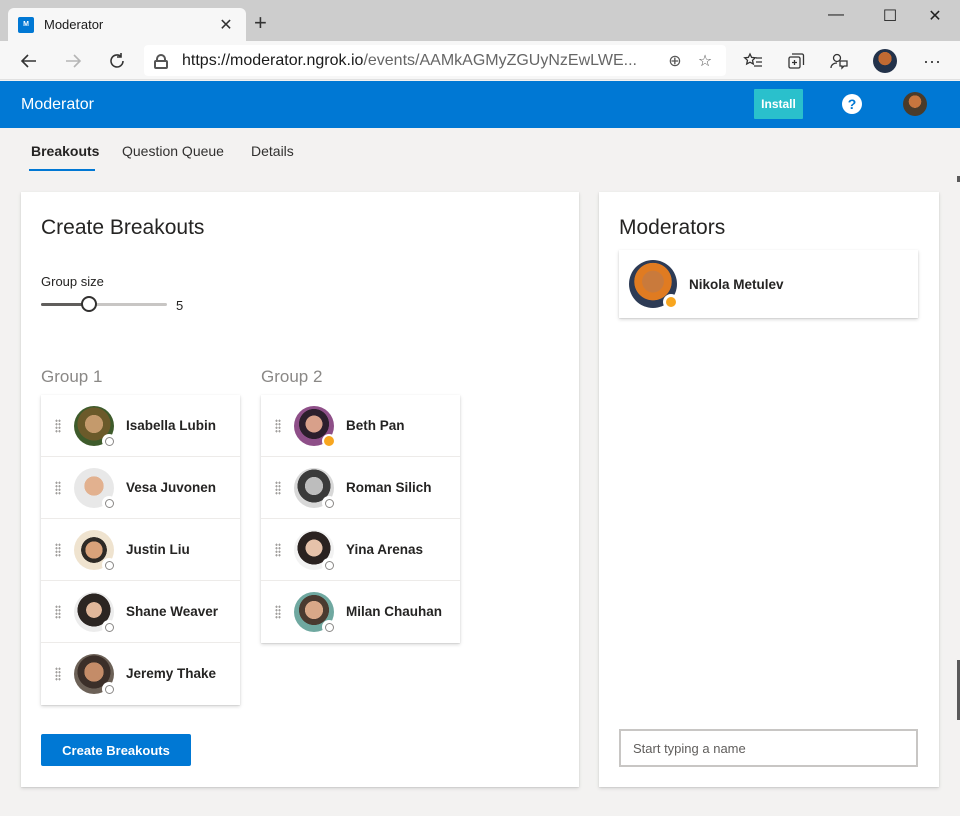  I want to click on browser-tab-title: Moderator, so click(74, 24).